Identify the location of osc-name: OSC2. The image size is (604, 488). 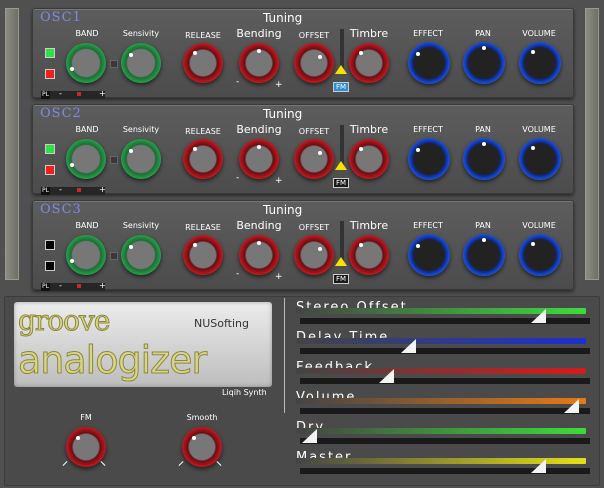
(61, 113).